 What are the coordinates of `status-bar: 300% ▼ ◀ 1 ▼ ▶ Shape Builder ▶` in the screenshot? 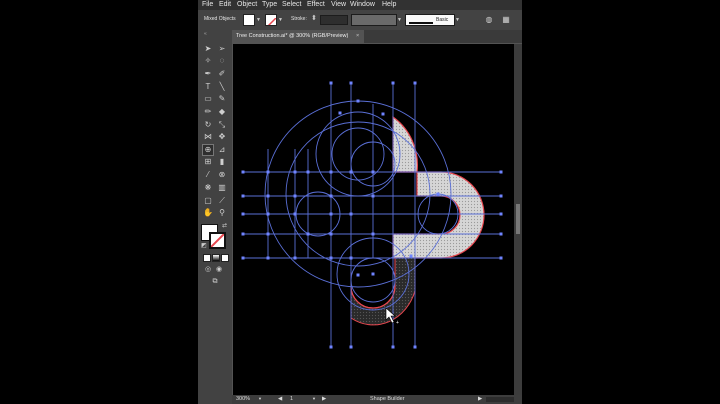 It's located at (377, 399).